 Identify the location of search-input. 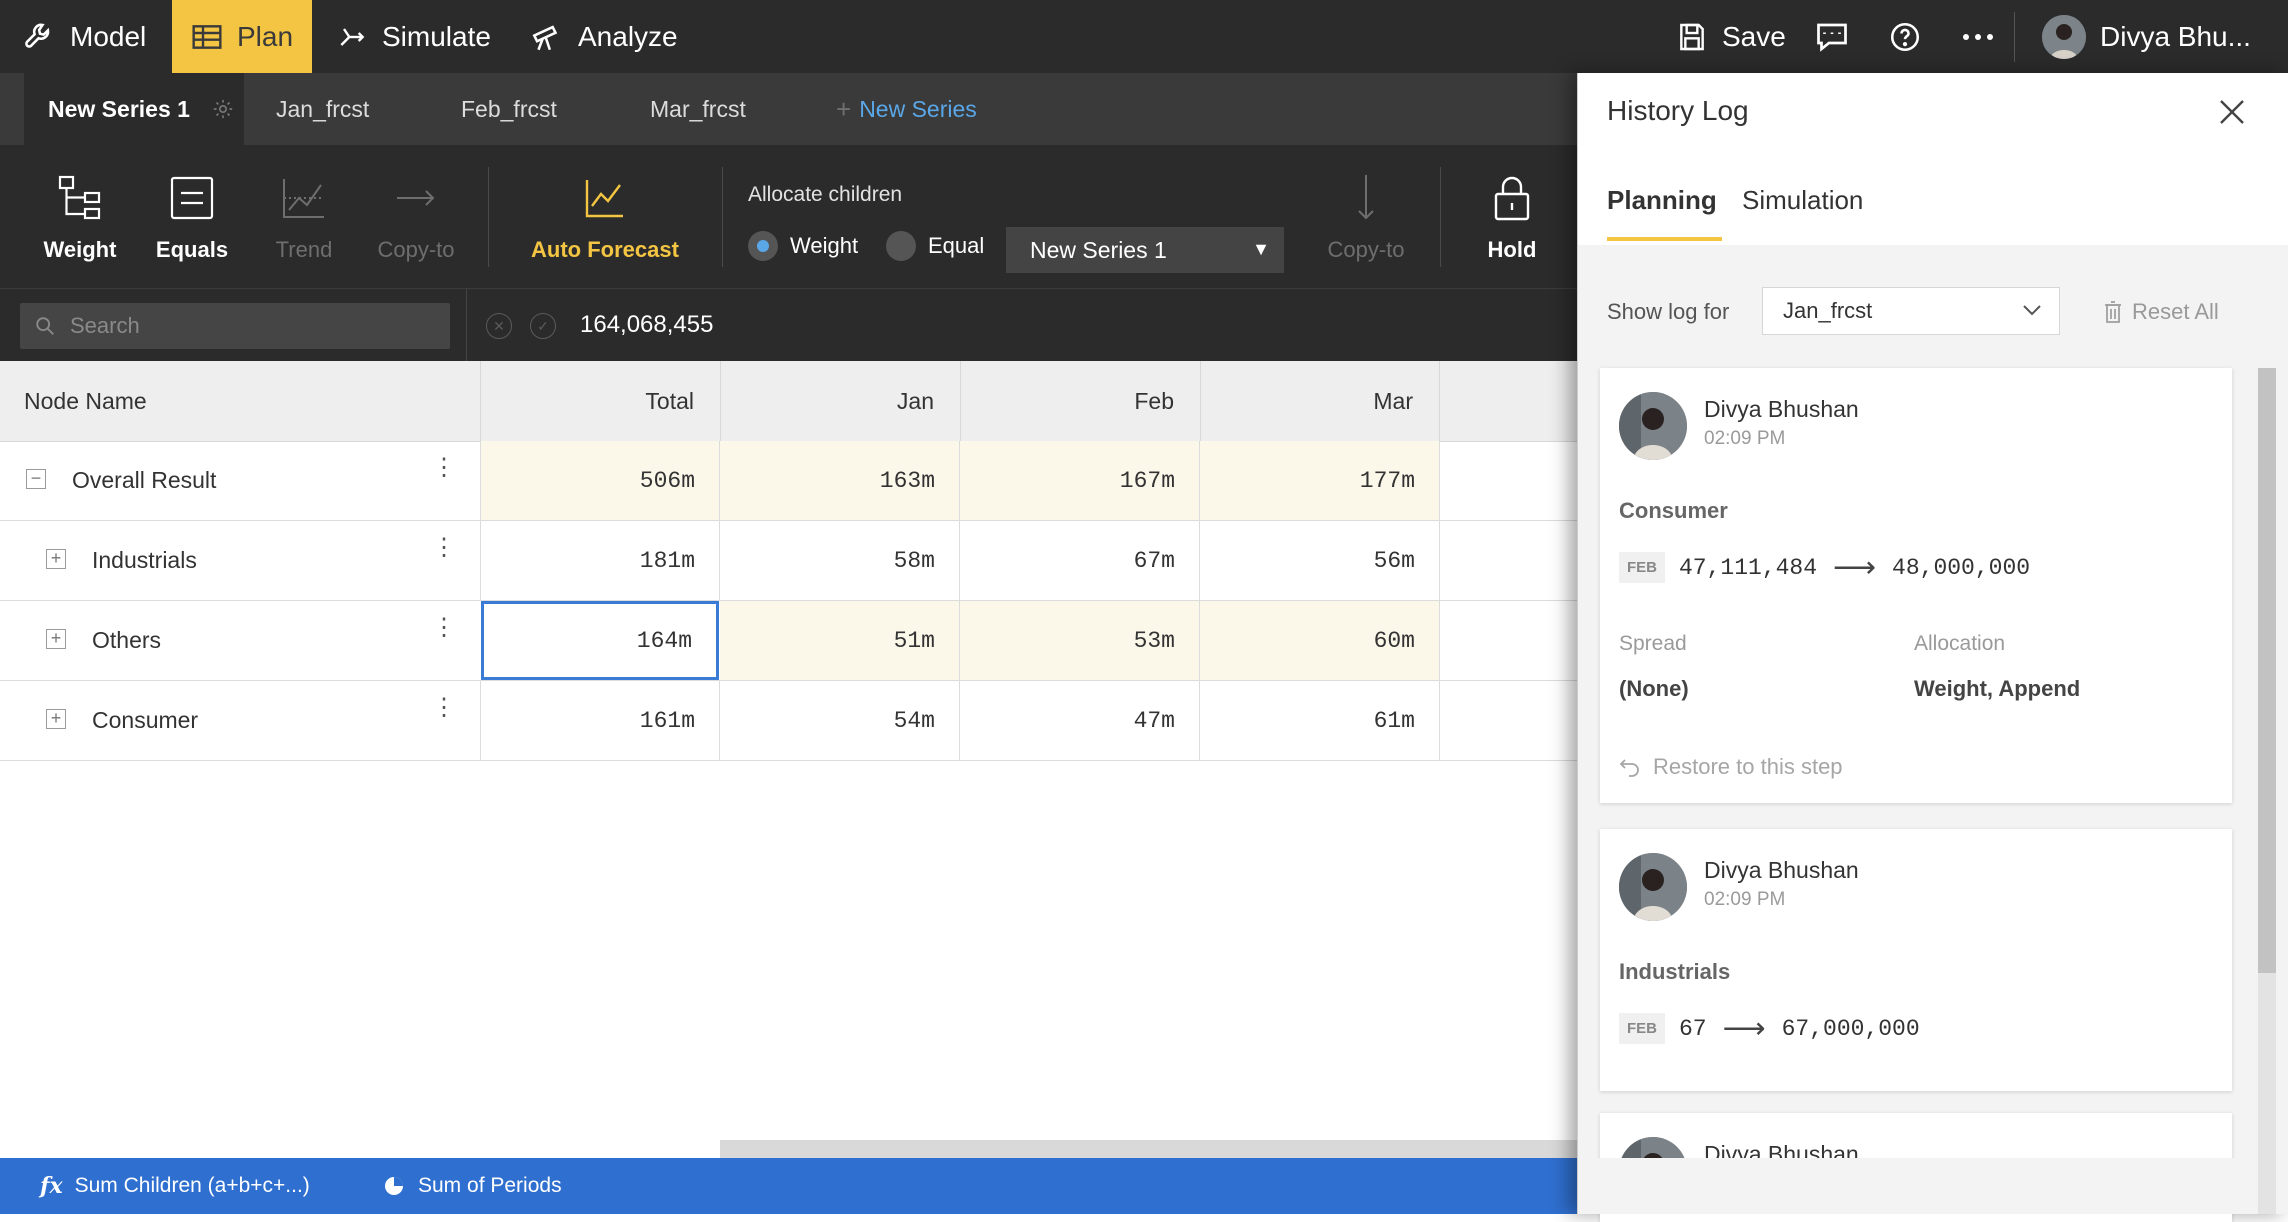
(250, 326).